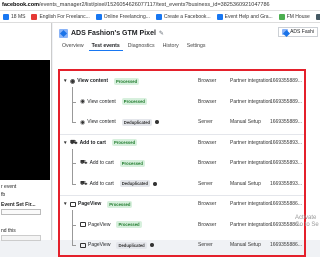 The width and height of the screenshot is (320, 257). I want to click on left-panel-button, so click(21, 238).